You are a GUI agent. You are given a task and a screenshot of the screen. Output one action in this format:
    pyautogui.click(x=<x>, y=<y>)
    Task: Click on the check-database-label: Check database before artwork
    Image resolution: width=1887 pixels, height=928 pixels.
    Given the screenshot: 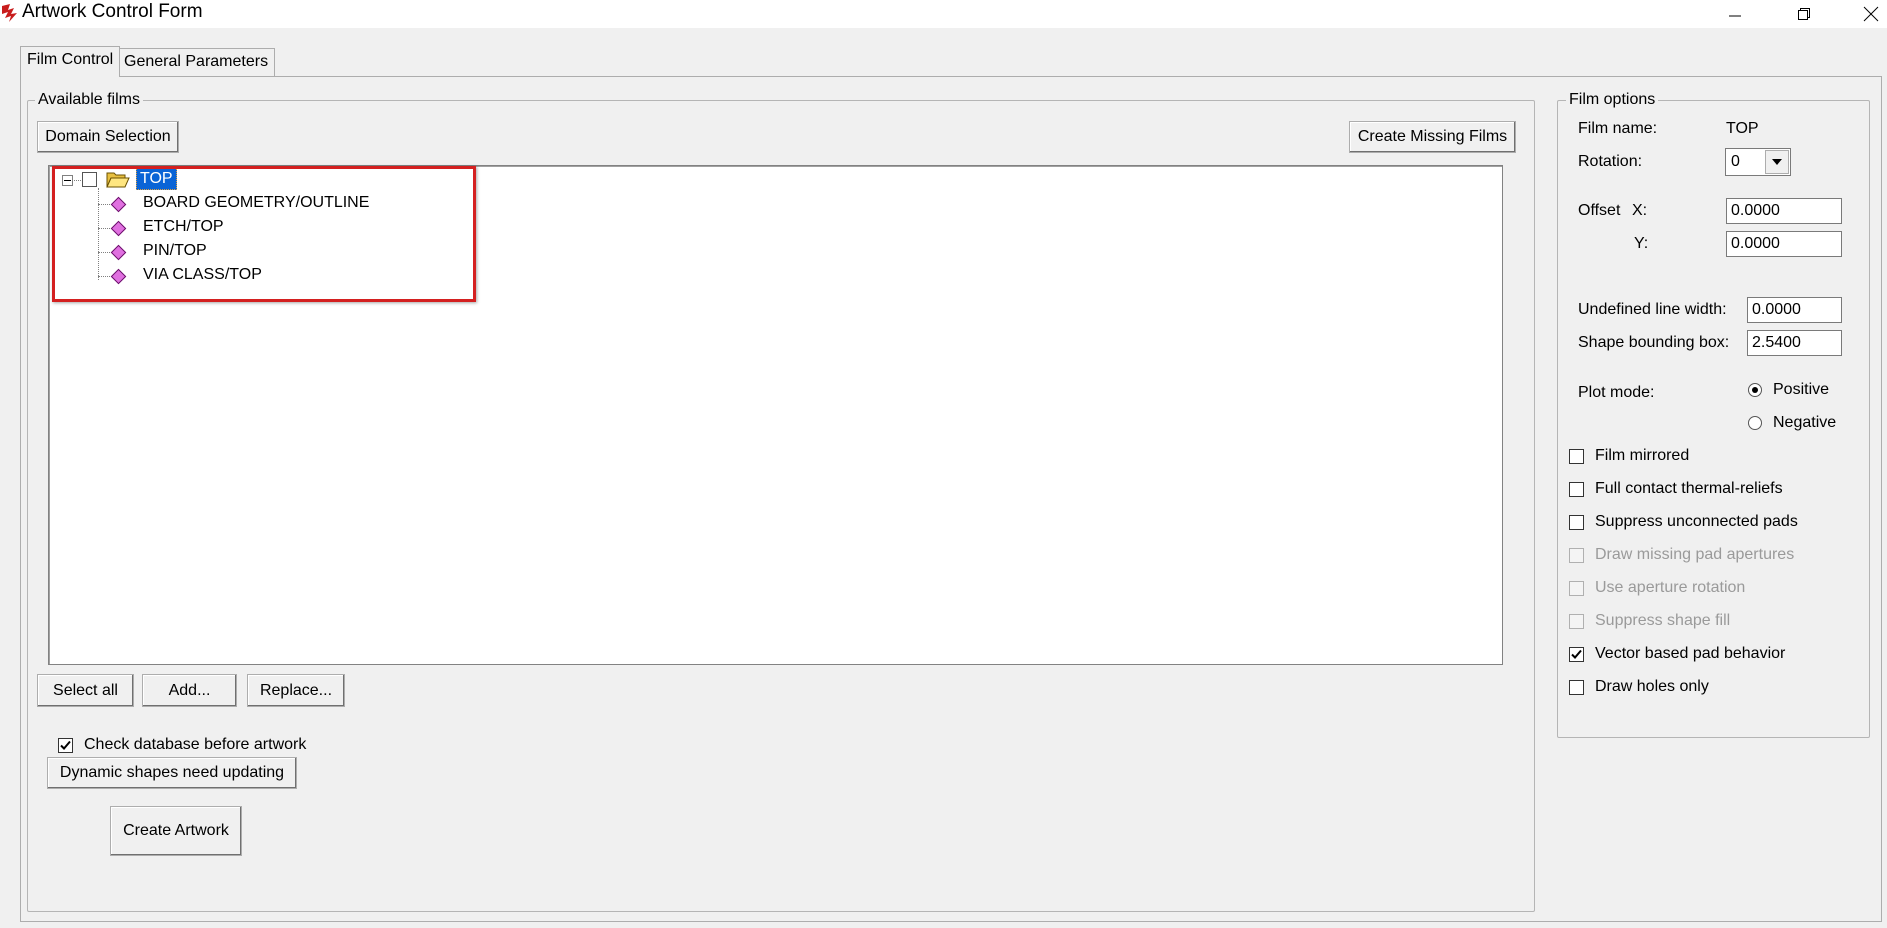 What is the action you would take?
    pyautogui.click(x=195, y=744)
    